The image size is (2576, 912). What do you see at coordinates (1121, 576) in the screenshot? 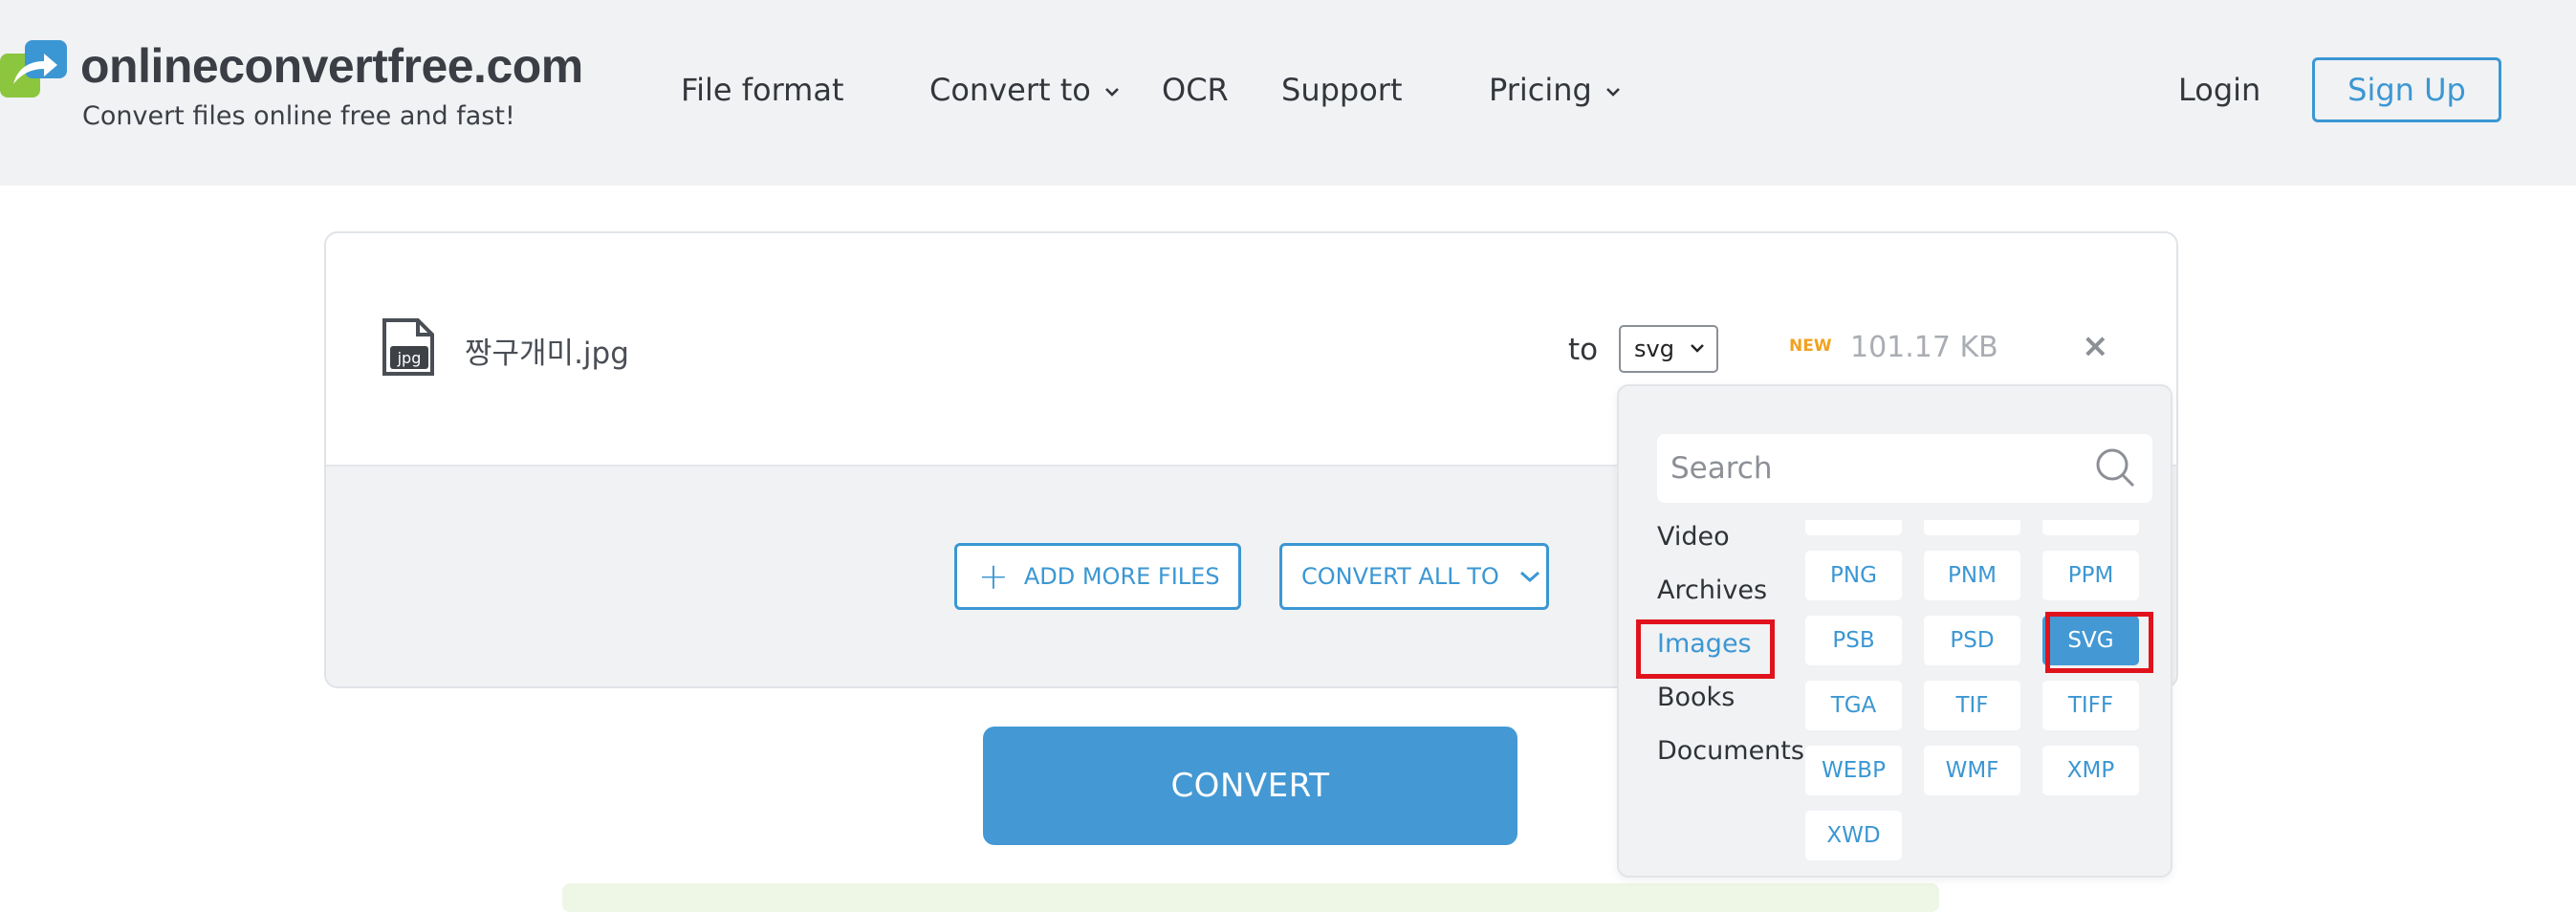
I see `add-more-files-label: ADD MORE FILES` at bounding box center [1121, 576].